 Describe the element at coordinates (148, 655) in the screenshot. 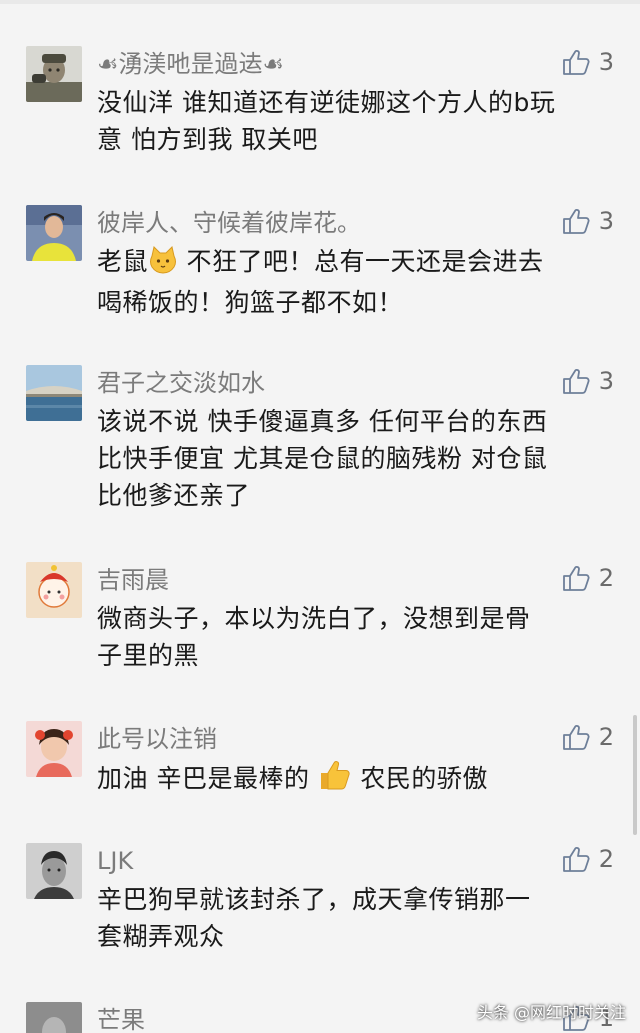

I see `comment-text-line: 子里的黑` at that location.